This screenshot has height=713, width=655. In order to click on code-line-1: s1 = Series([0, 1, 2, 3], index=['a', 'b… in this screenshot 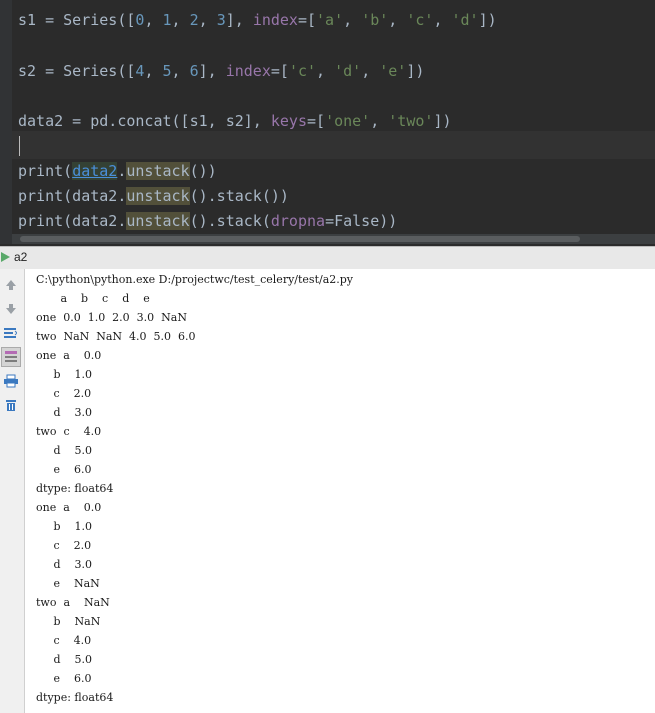, I will do `click(257, 20)`.